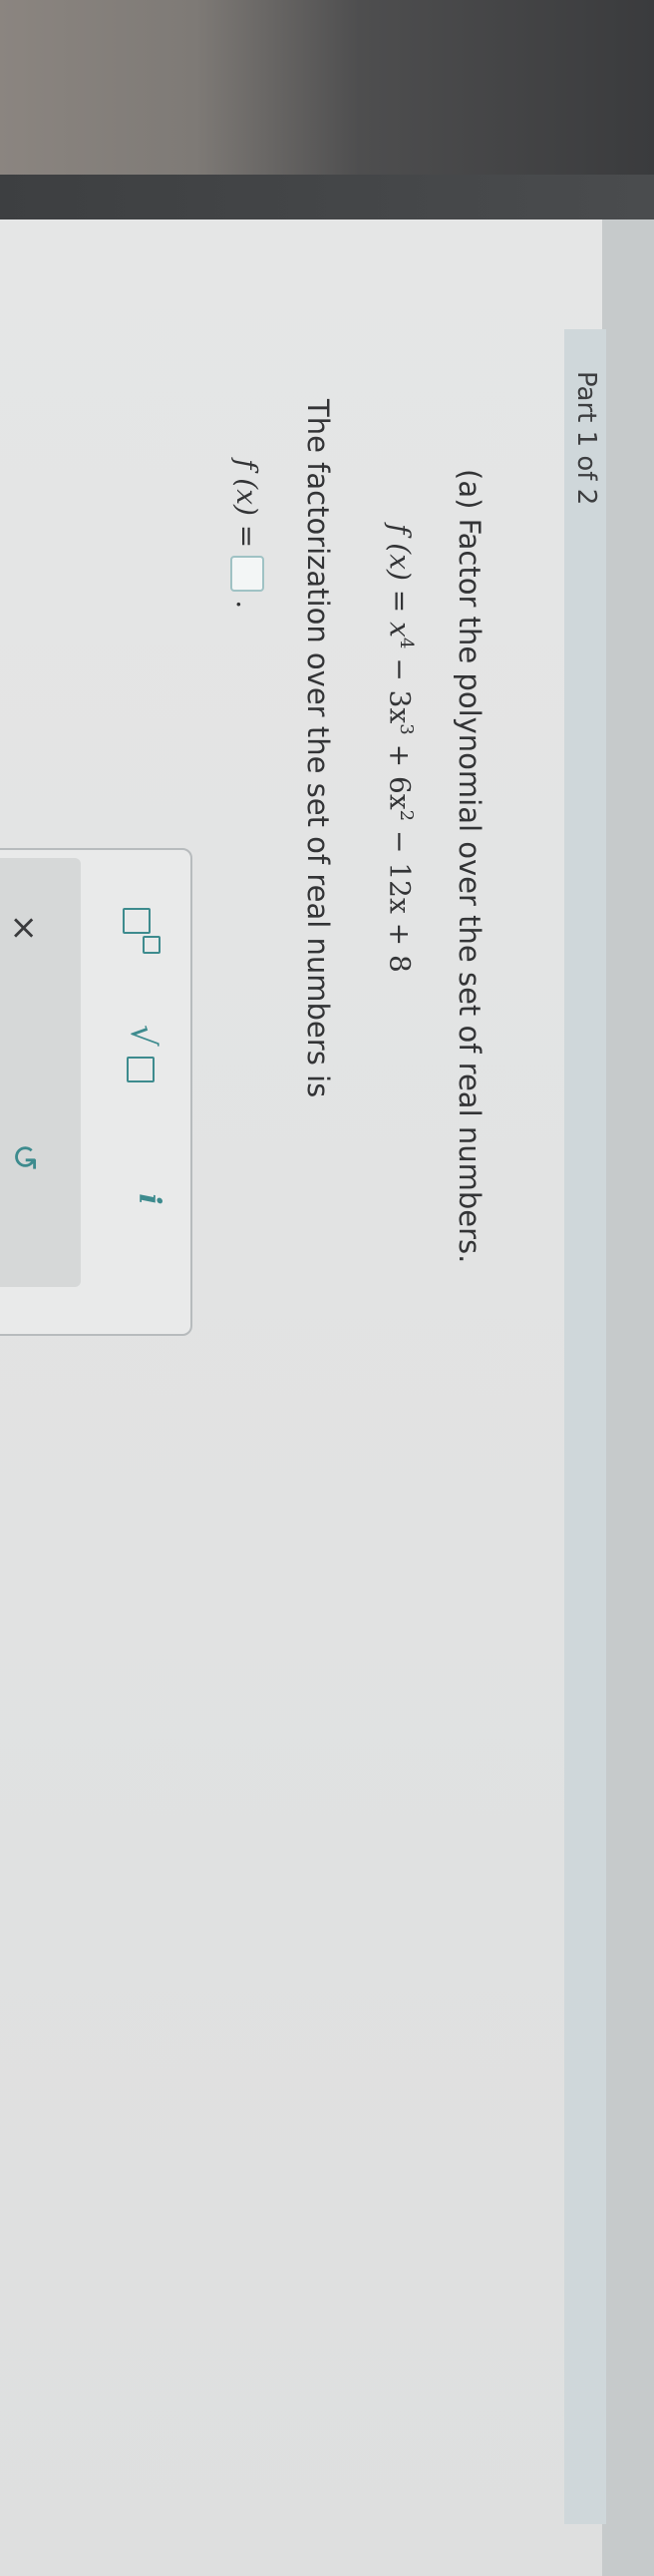 This screenshot has height=2576, width=654. I want to click on term-3: + 6x, so click(400, 772).